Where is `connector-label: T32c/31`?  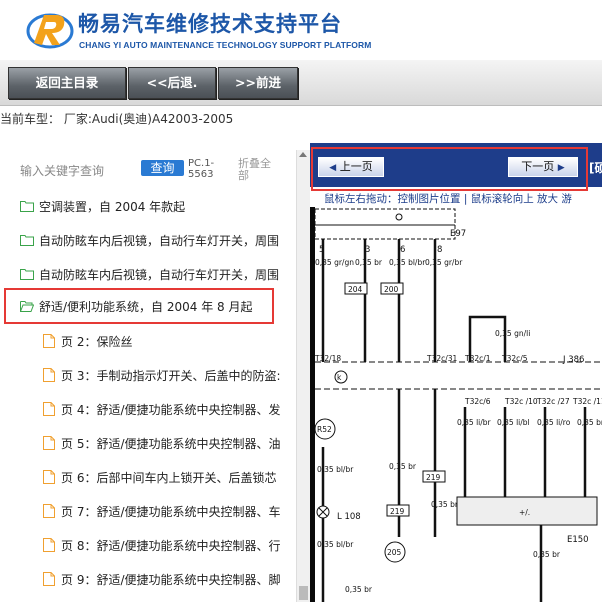 connector-label: T32c/31 is located at coordinates (442, 358).